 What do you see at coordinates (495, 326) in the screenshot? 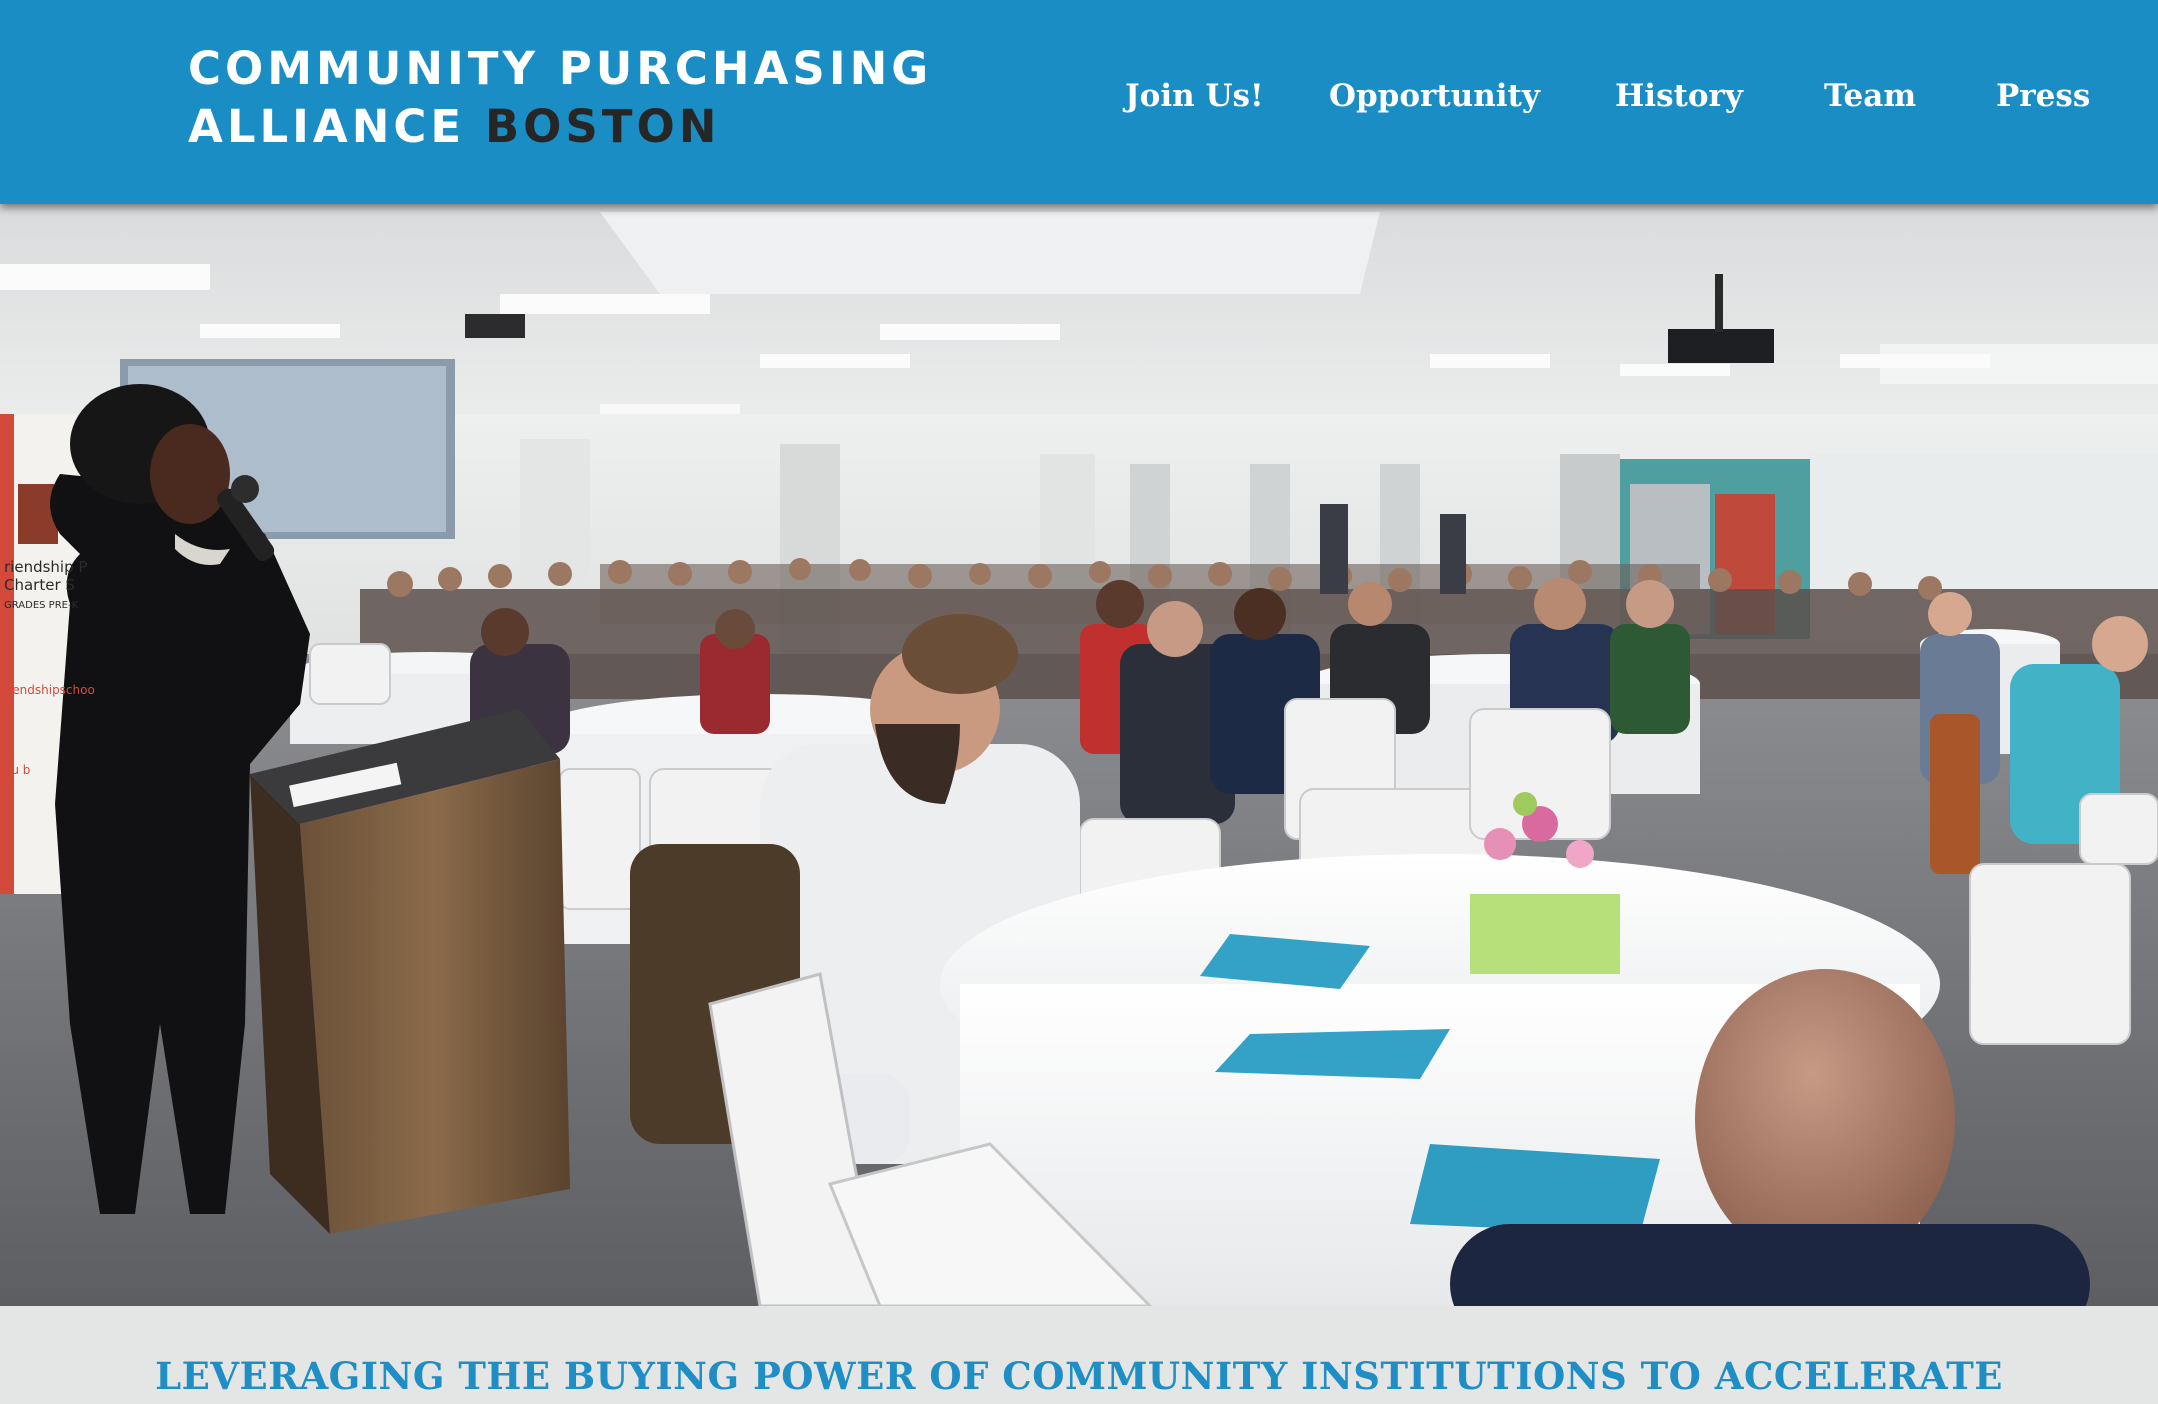
I see `projector-left` at bounding box center [495, 326].